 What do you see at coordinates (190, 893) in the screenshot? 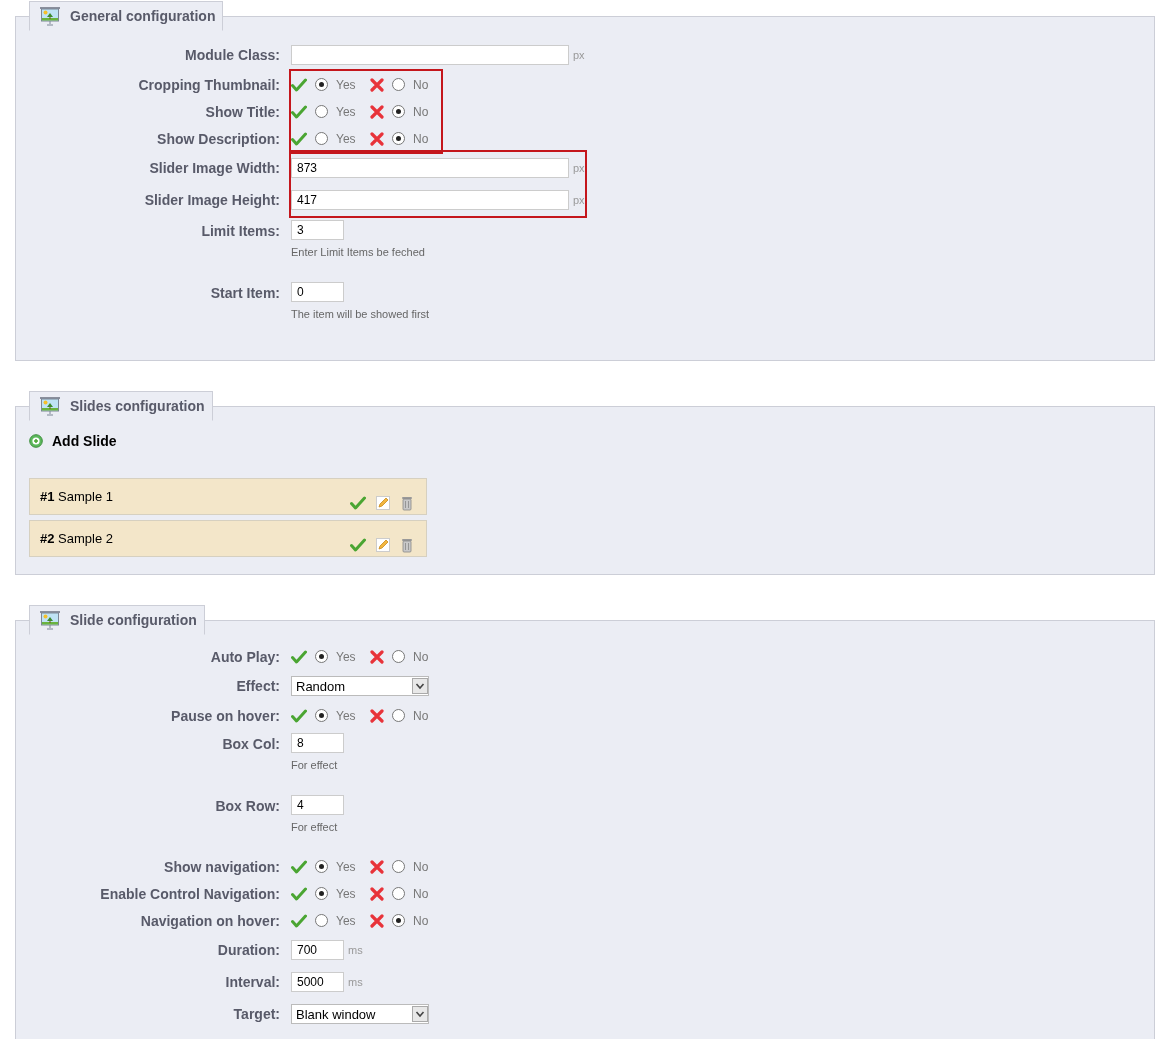
I see `field-label: Enable Control Navigation:` at bounding box center [190, 893].